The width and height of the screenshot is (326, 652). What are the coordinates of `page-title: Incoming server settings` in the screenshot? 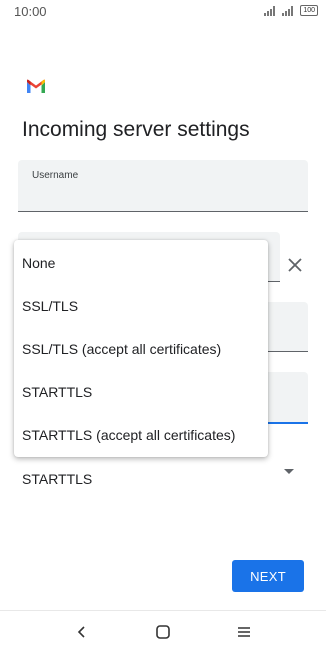 It's located at (136, 129).